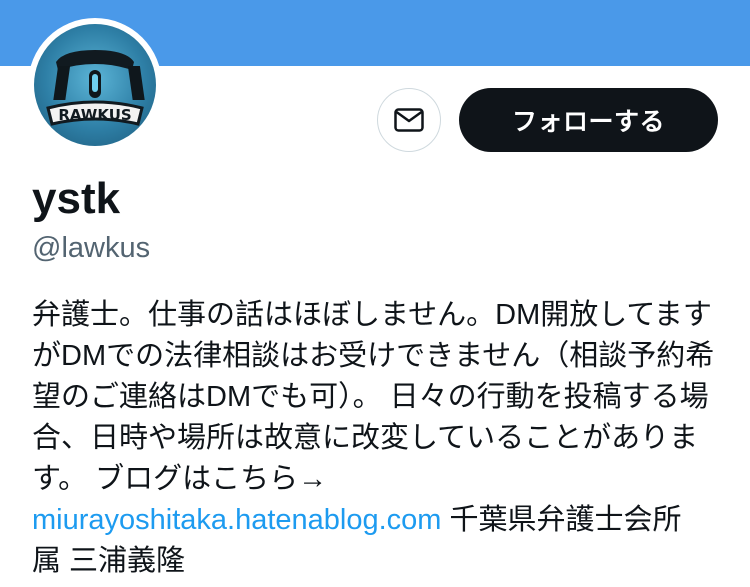  I want to click on bio-line: miurayoshitaka.hatenablog.com 千葉県弁護士会所, so click(377, 520).